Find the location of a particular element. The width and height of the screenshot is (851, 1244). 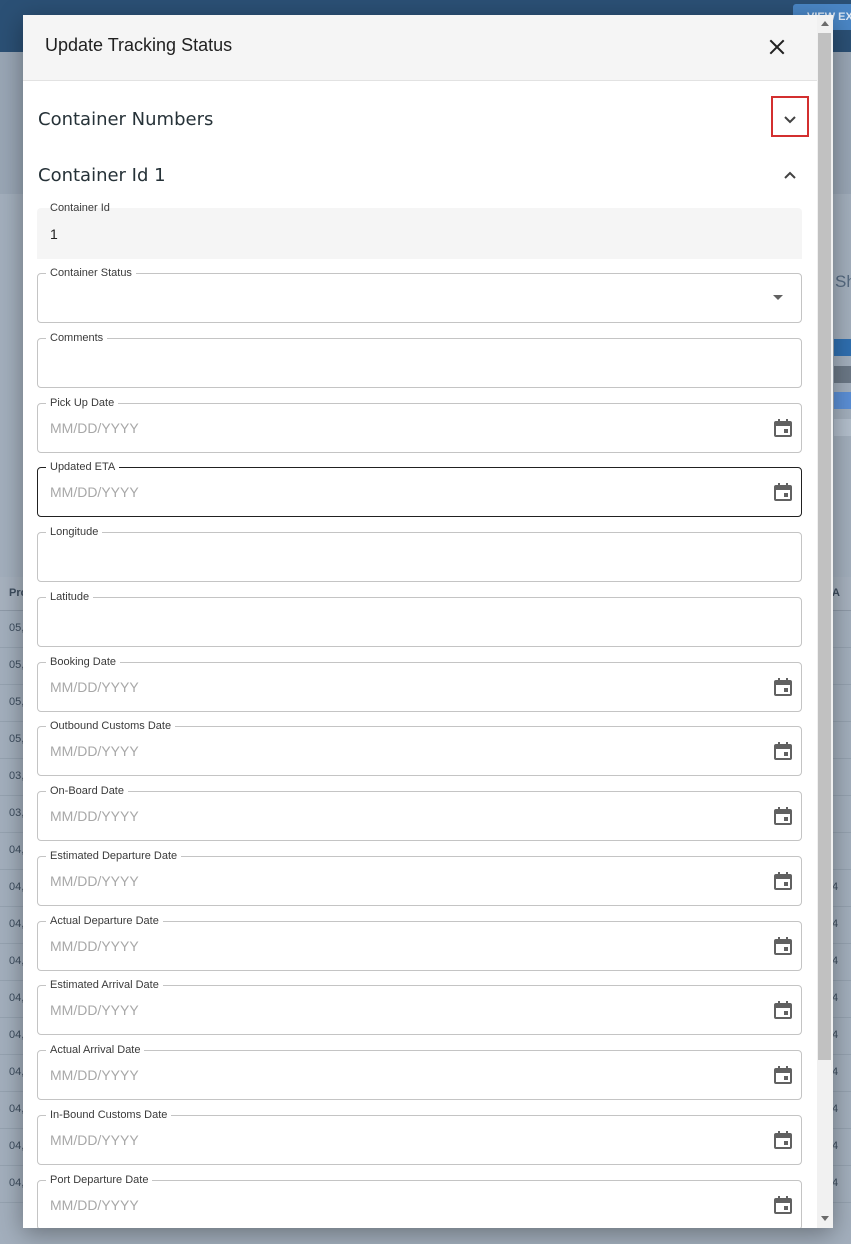

in-bound-customs-date-label: In-Bound Customs Date is located at coordinates (109, 1115).